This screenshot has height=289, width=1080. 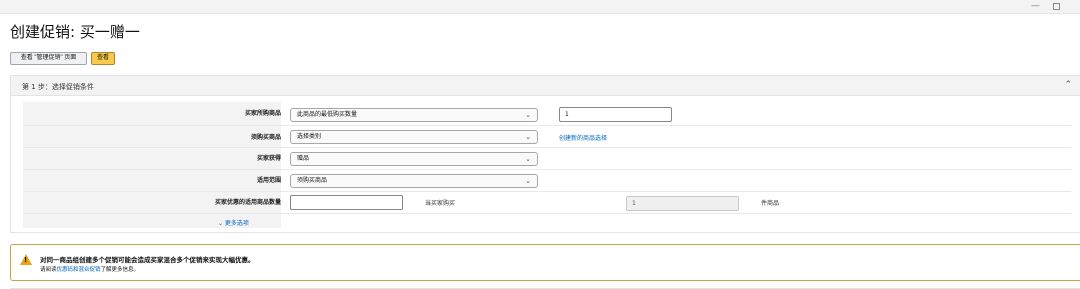 I want to click on discount-quantity-input, so click(x=346, y=202).